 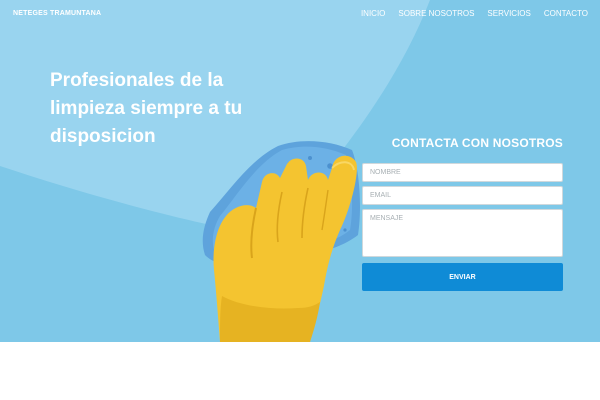 I want to click on nav-links: INICIO SOBRE NOSOTROS SERVICIOS CONTACTO, so click(x=474, y=13).